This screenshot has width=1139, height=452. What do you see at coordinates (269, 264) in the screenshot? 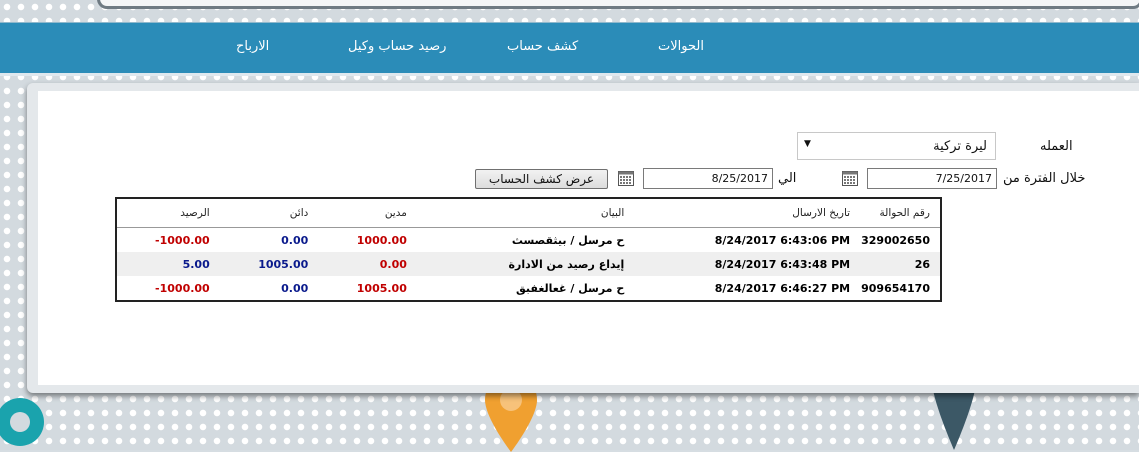
I see `cell-credit: 1005.00` at bounding box center [269, 264].